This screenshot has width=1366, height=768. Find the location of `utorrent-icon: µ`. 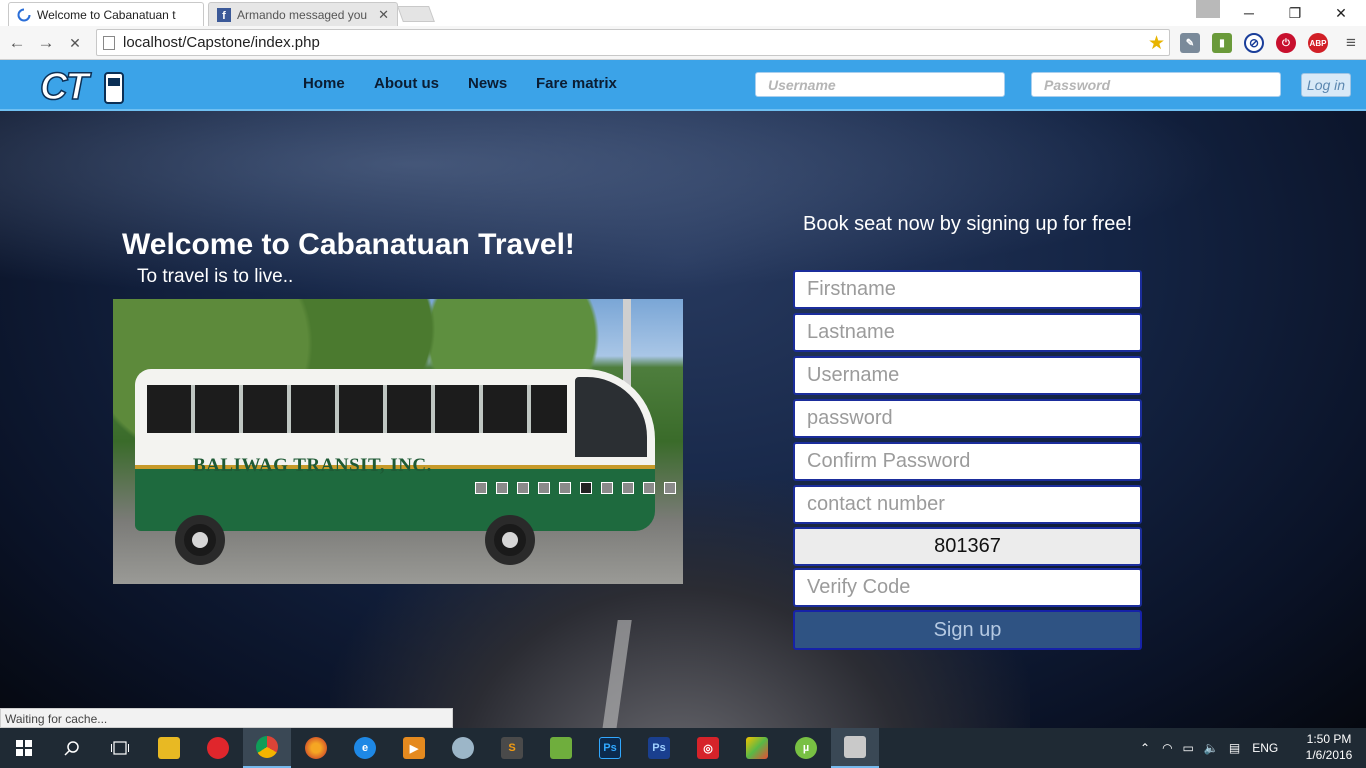

utorrent-icon: µ is located at coordinates (806, 748).